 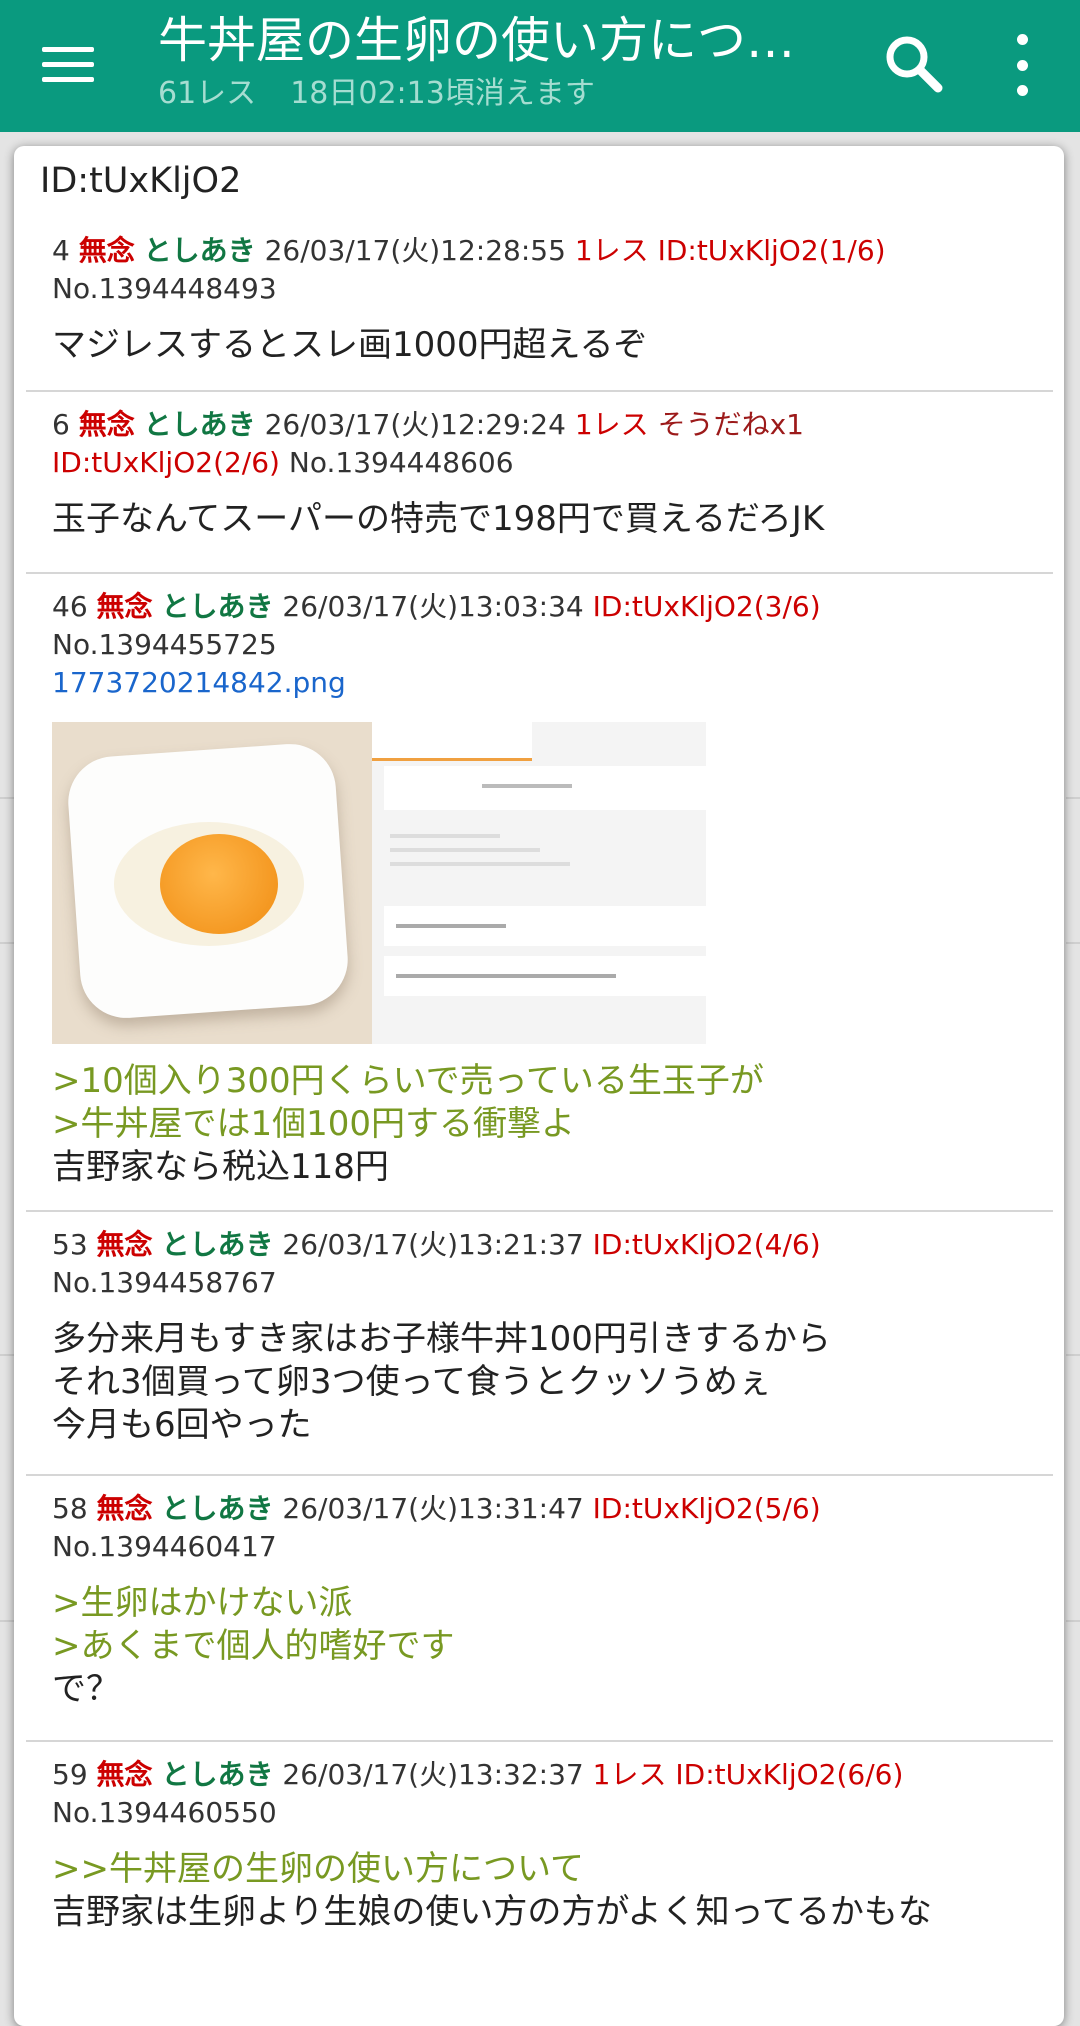 I want to click on more-vert-icon, so click(x=1022, y=65).